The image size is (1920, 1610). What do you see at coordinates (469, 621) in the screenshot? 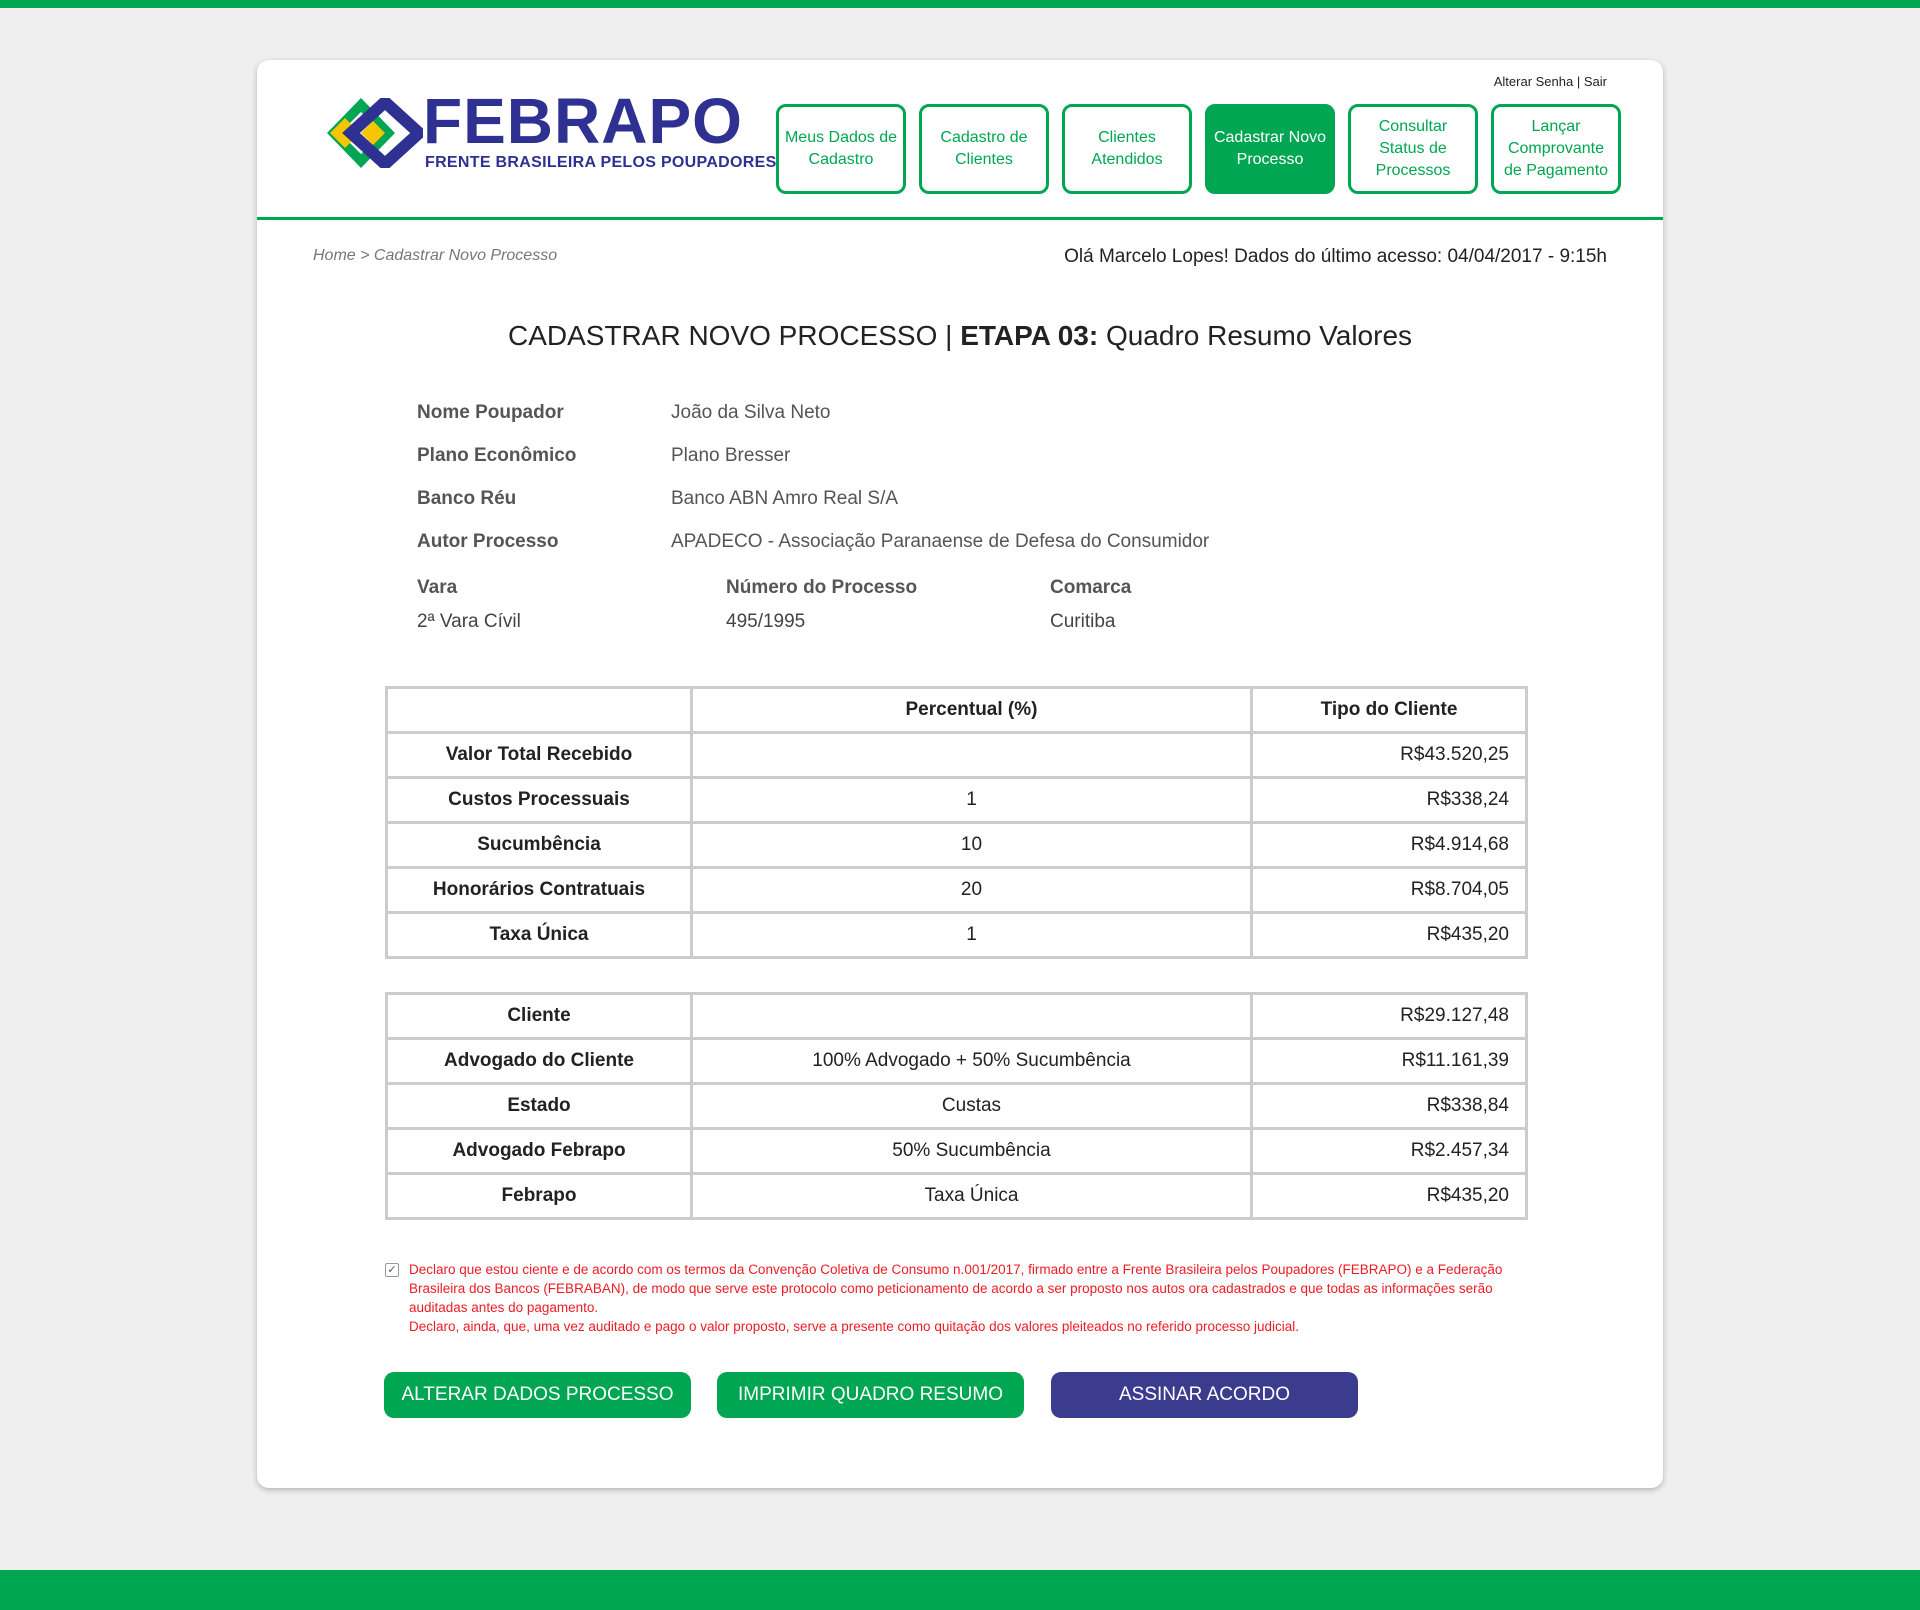
I see `vara-value: 2ª Vara Cívil` at bounding box center [469, 621].